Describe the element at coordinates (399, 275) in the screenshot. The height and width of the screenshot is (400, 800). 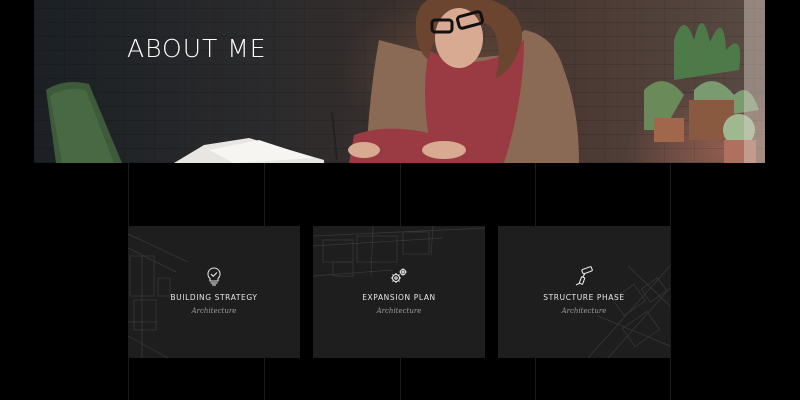
I see `gears-icon` at that location.